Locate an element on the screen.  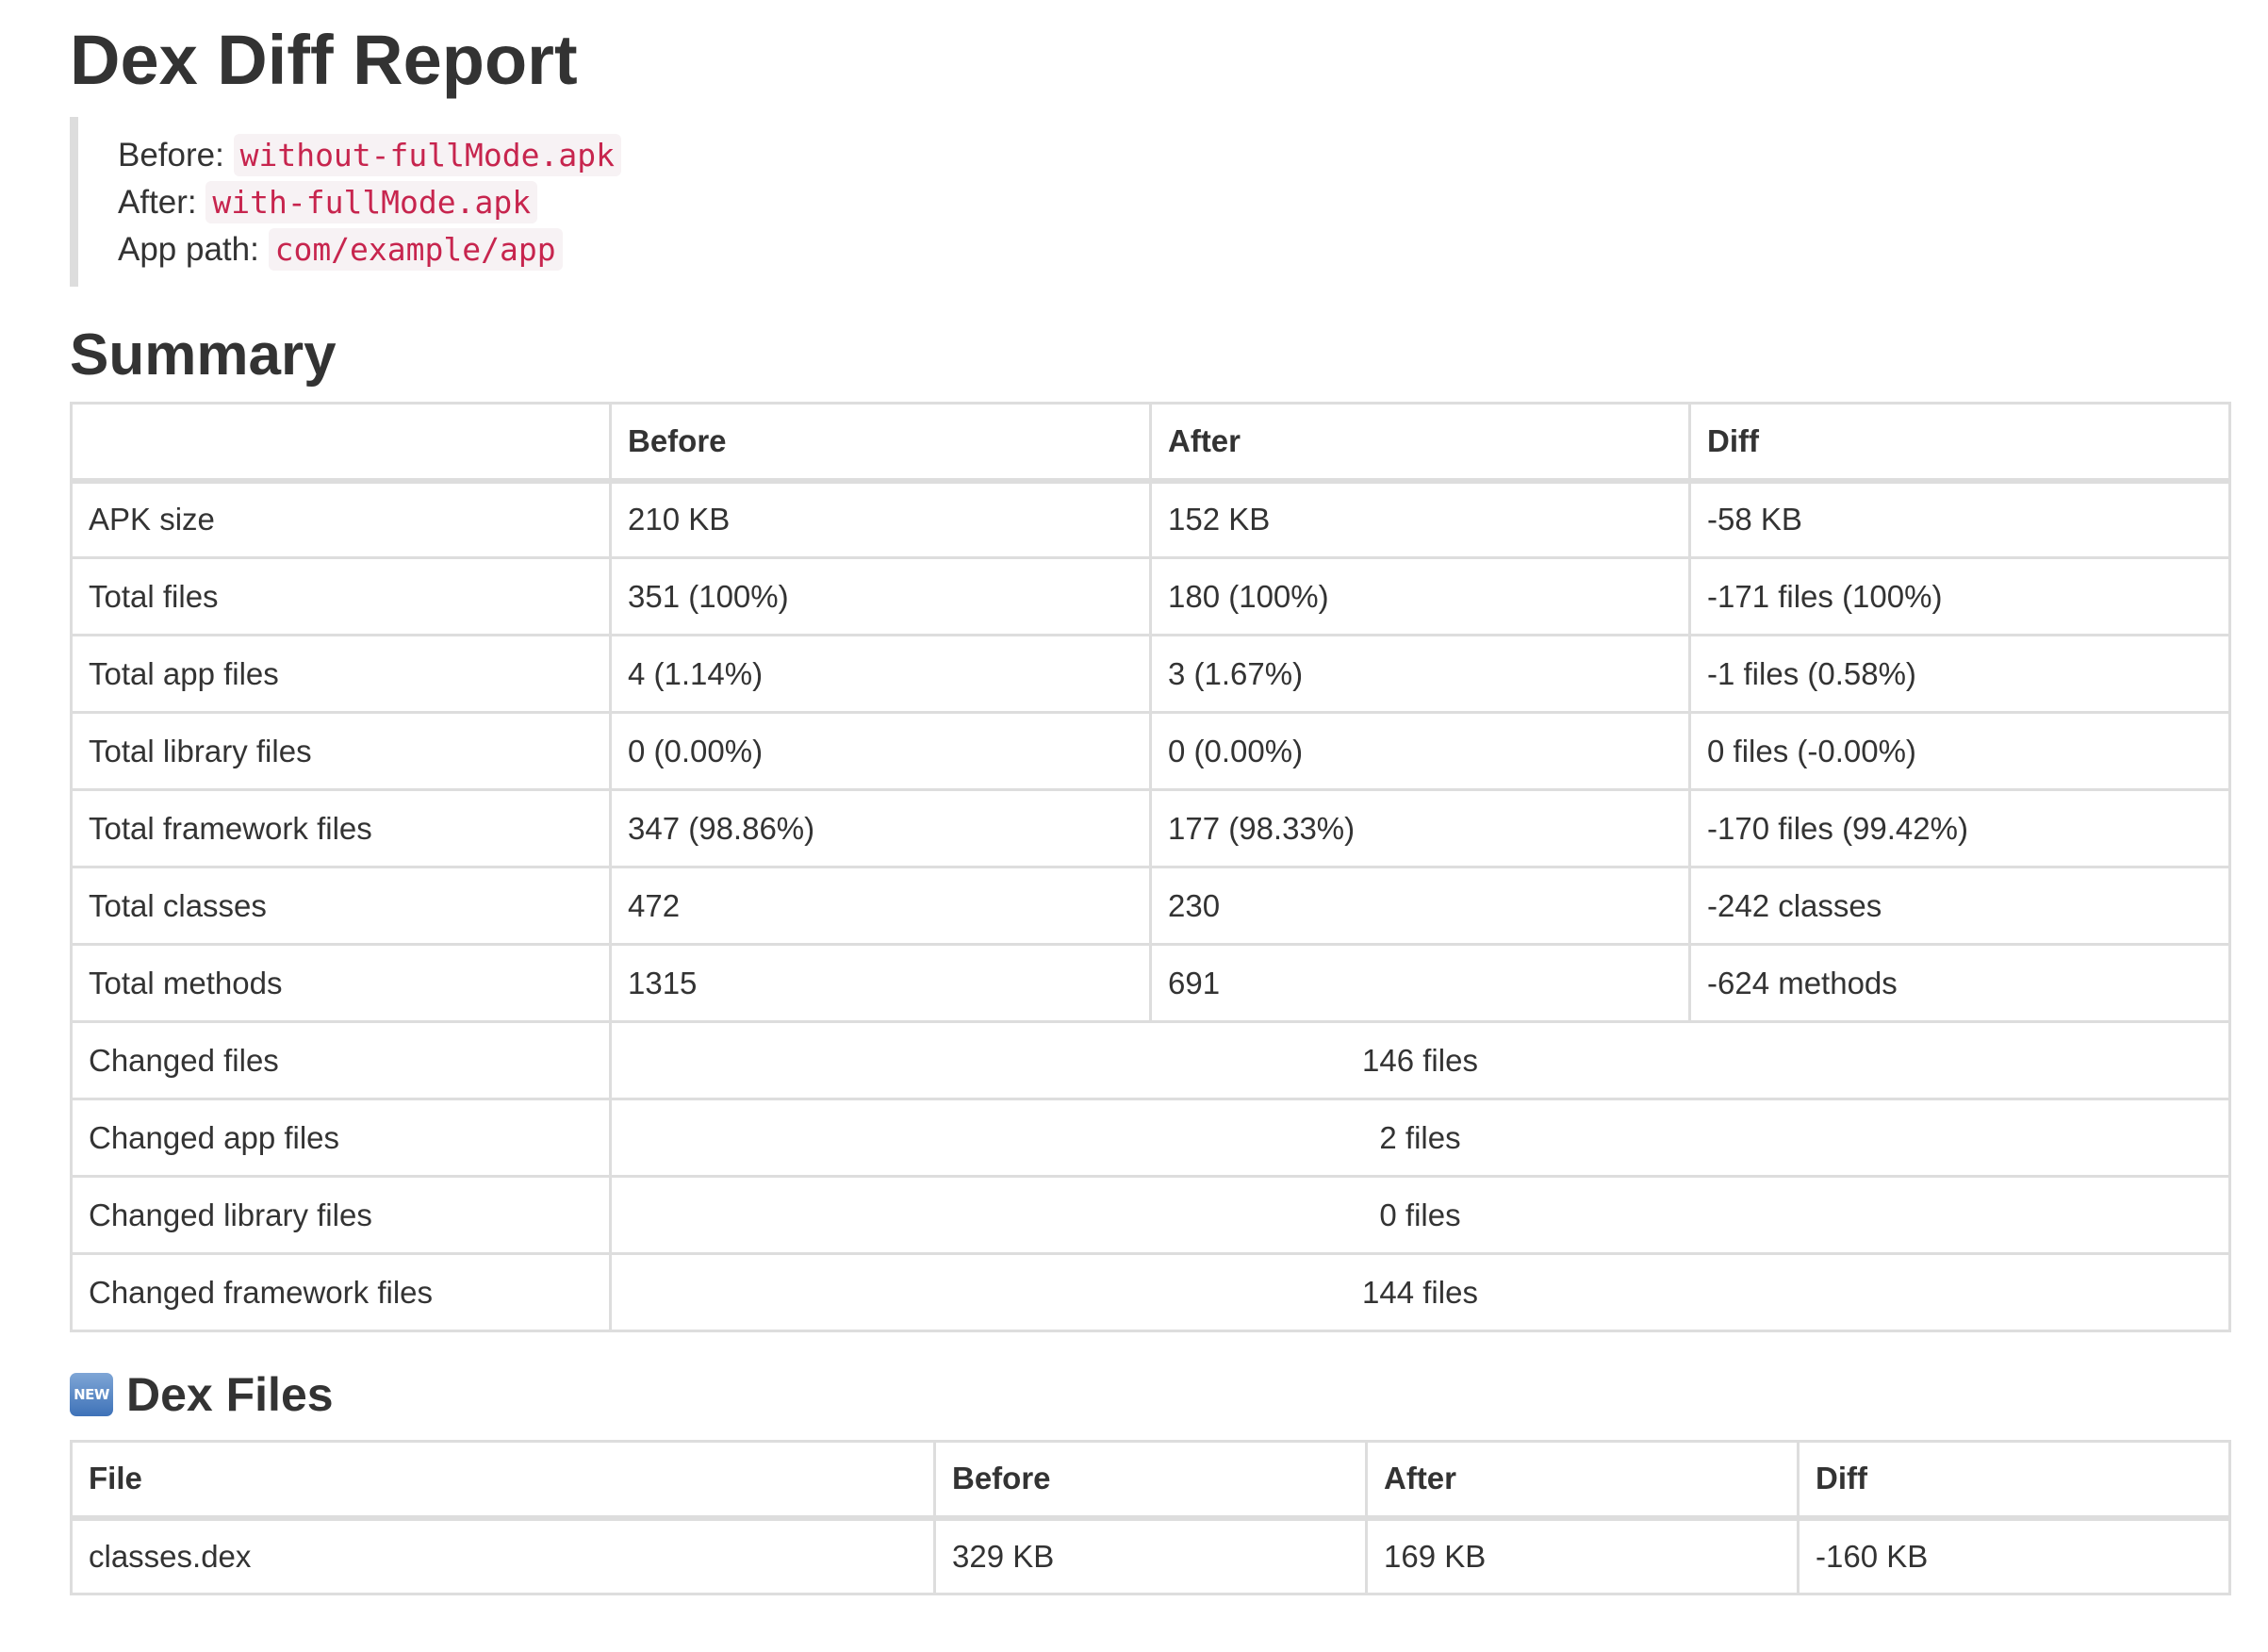
after-value: 230 is located at coordinates (1420, 906).